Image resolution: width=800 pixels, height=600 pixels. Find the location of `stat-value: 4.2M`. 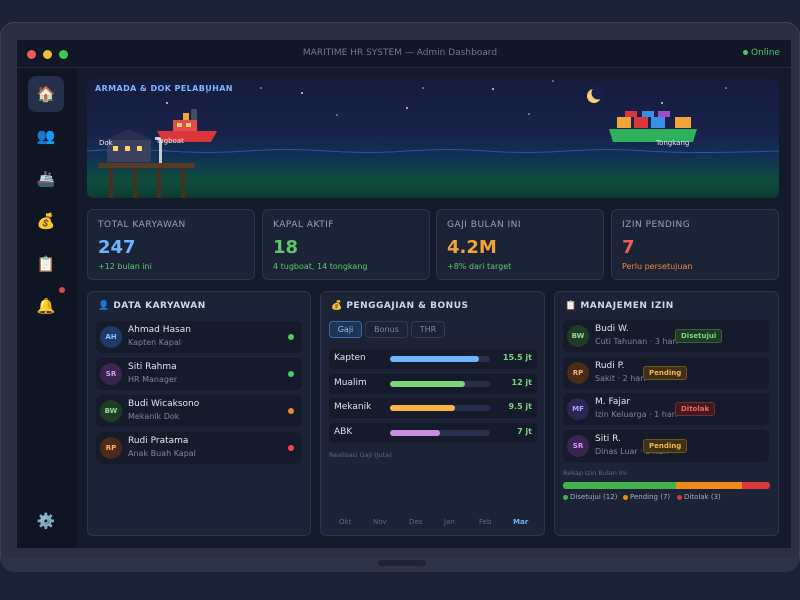

stat-value: 4.2M is located at coordinates (472, 247).